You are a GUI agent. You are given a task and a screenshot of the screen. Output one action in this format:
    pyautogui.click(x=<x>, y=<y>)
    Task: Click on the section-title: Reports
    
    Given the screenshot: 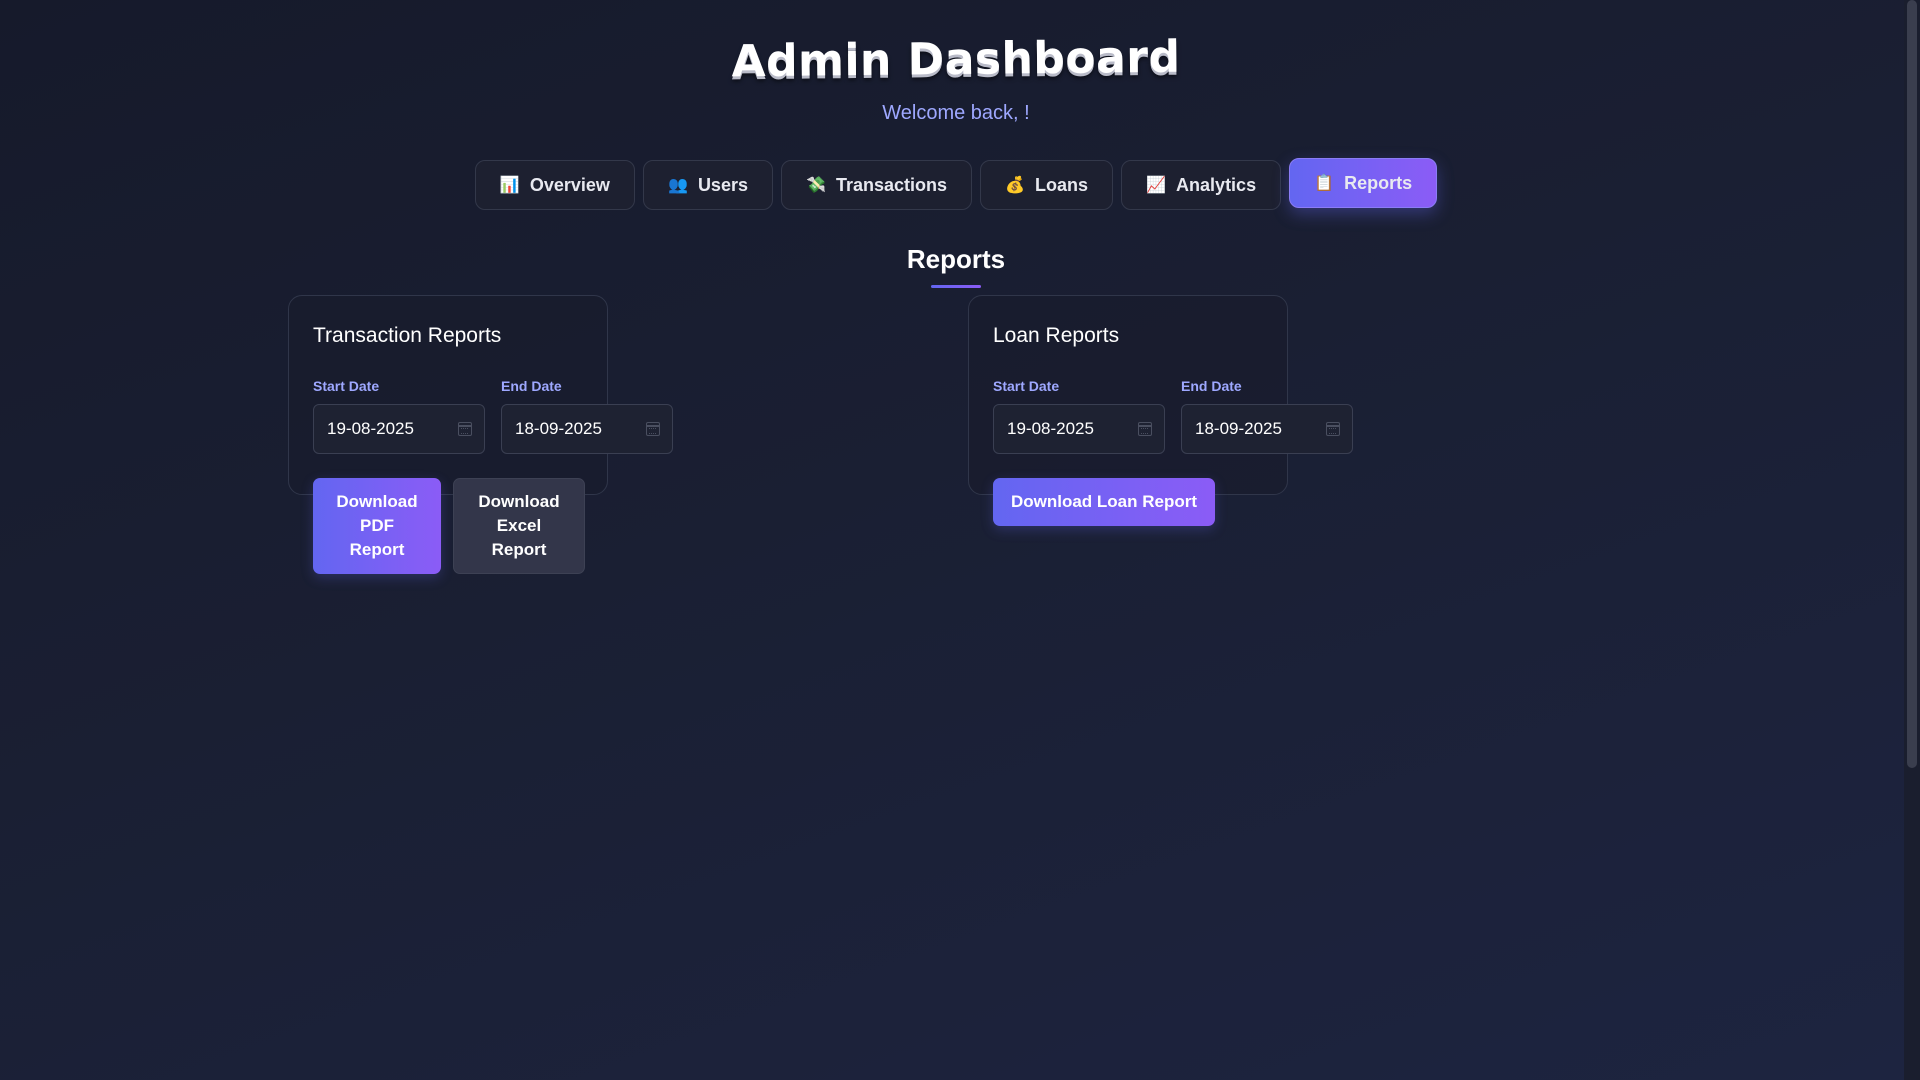 What is the action you would take?
    pyautogui.click(x=956, y=259)
    